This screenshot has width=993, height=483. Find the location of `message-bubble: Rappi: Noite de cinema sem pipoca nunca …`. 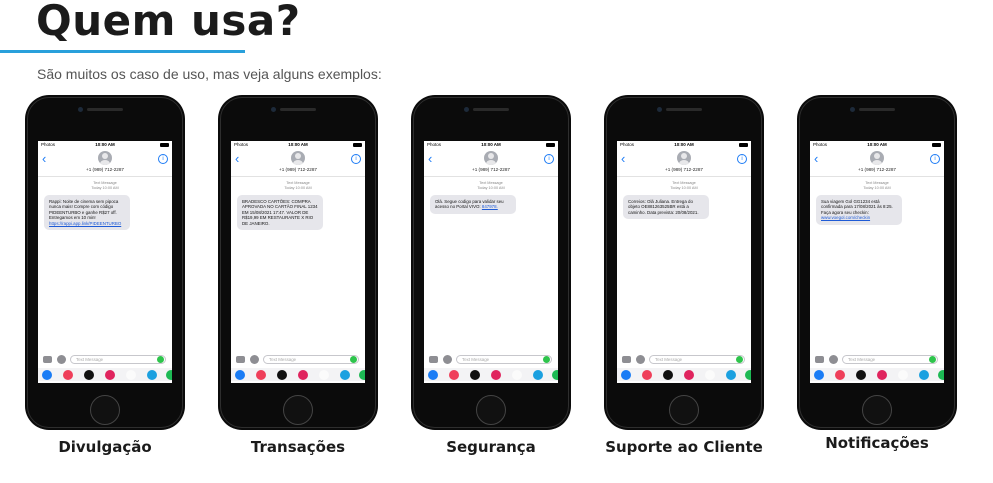

message-bubble: Rappi: Noite de cinema sem pipoca nunca … is located at coordinates (87, 213).